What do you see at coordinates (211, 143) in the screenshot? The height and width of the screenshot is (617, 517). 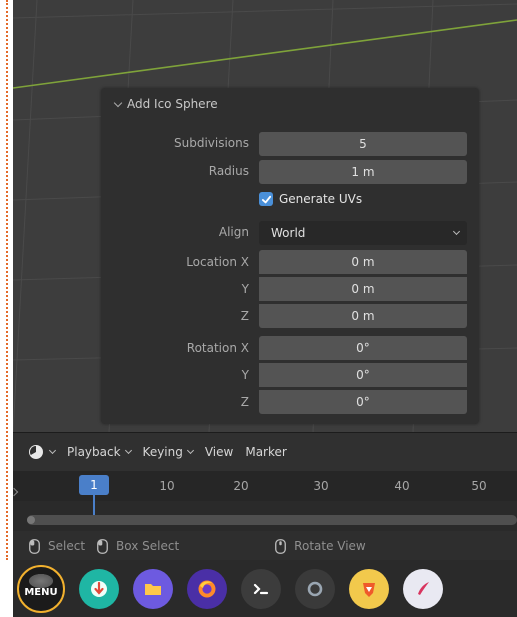 I see `subdivisions-label: Subdivisions` at bounding box center [211, 143].